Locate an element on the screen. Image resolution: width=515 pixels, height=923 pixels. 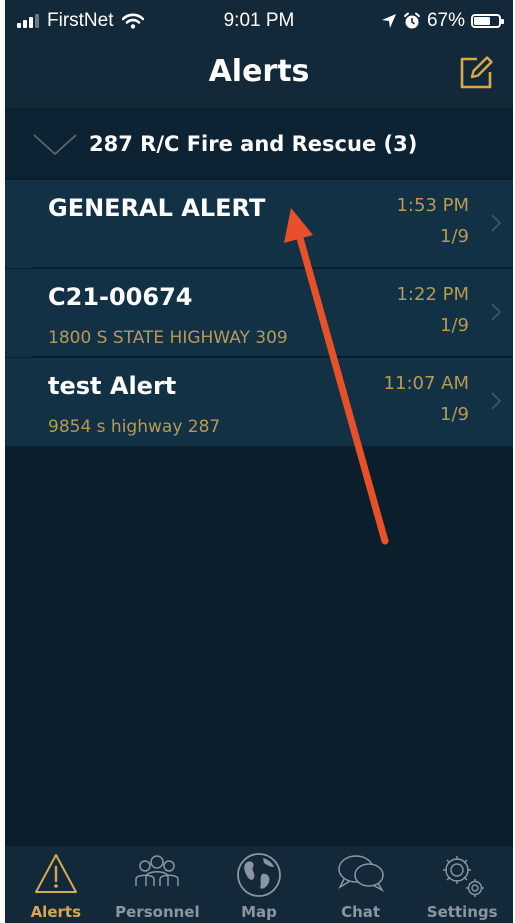
alert-time: 1:22 PM is located at coordinates (432, 294).